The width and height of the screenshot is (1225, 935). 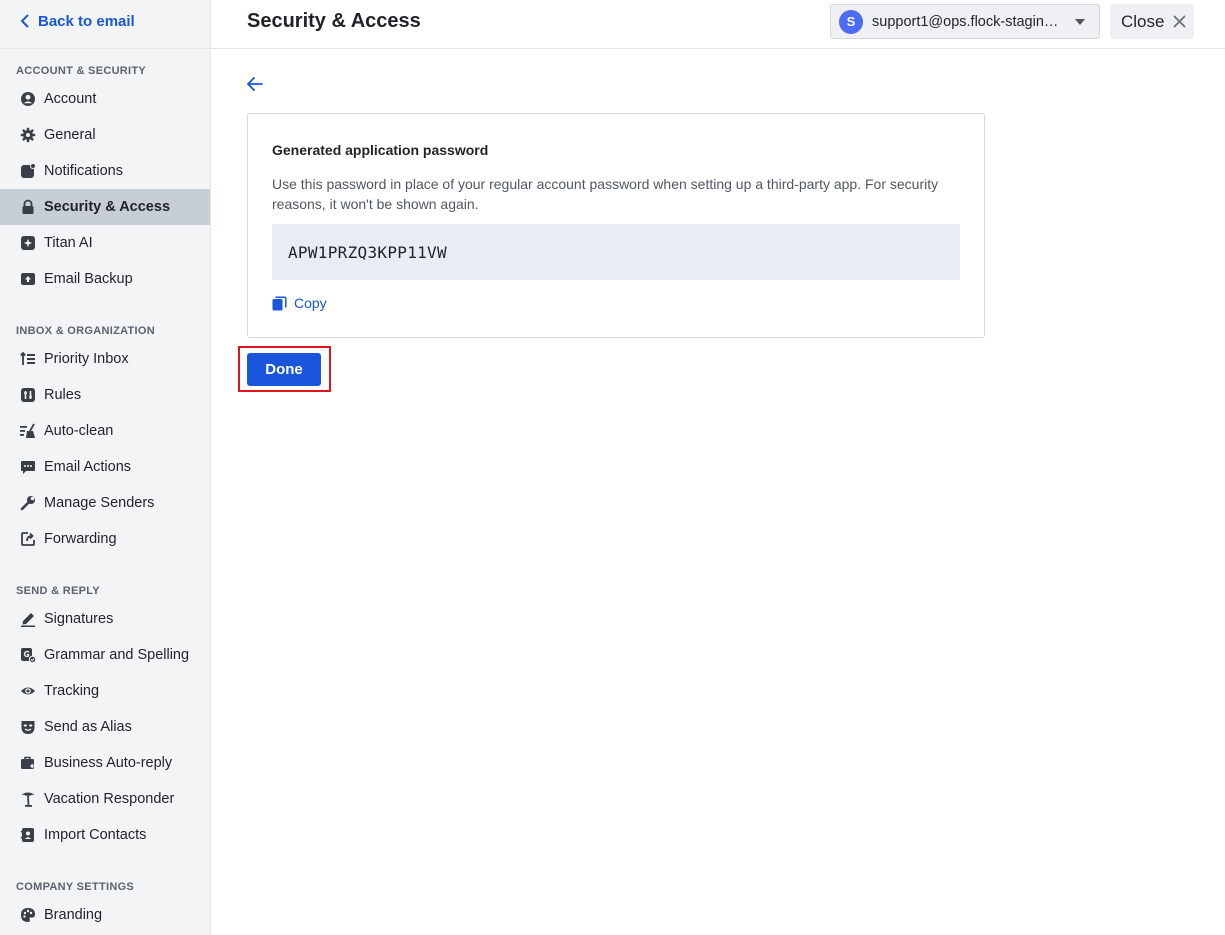 What do you see at coordinates (28, 207) in the screenshot?
I see `lock-icon` at bounding box center [28, 207].